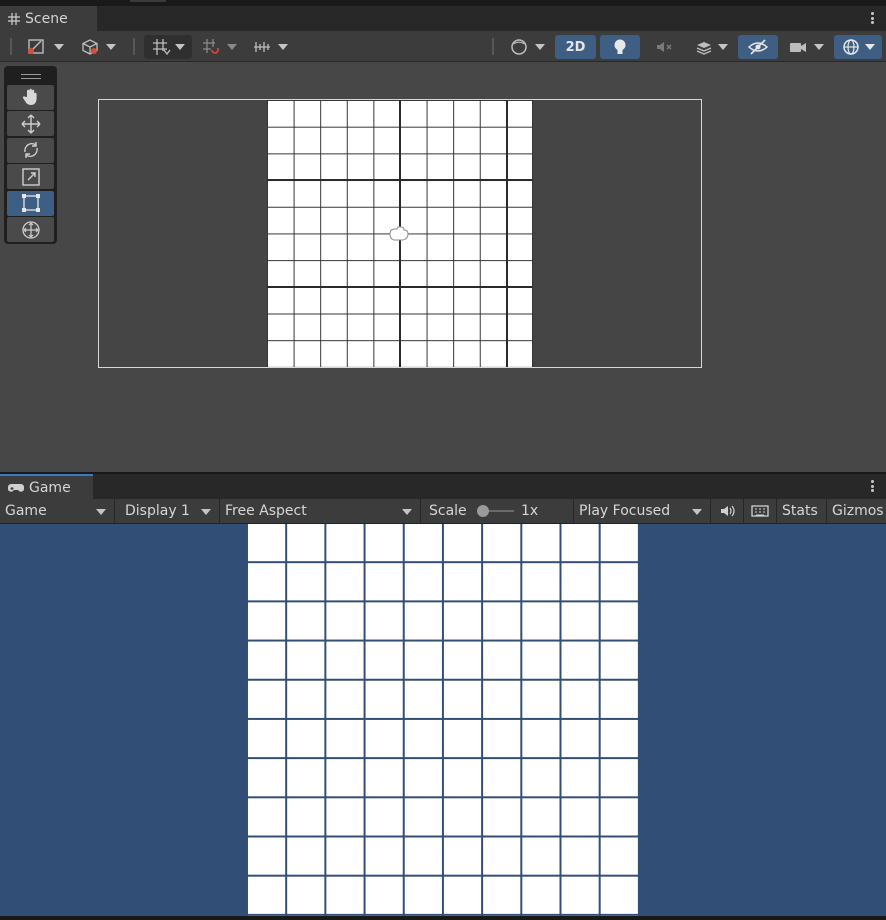 This screenshot has width=886, height=920. I want to click on draw-mode-dropdown, so click(45, 47).